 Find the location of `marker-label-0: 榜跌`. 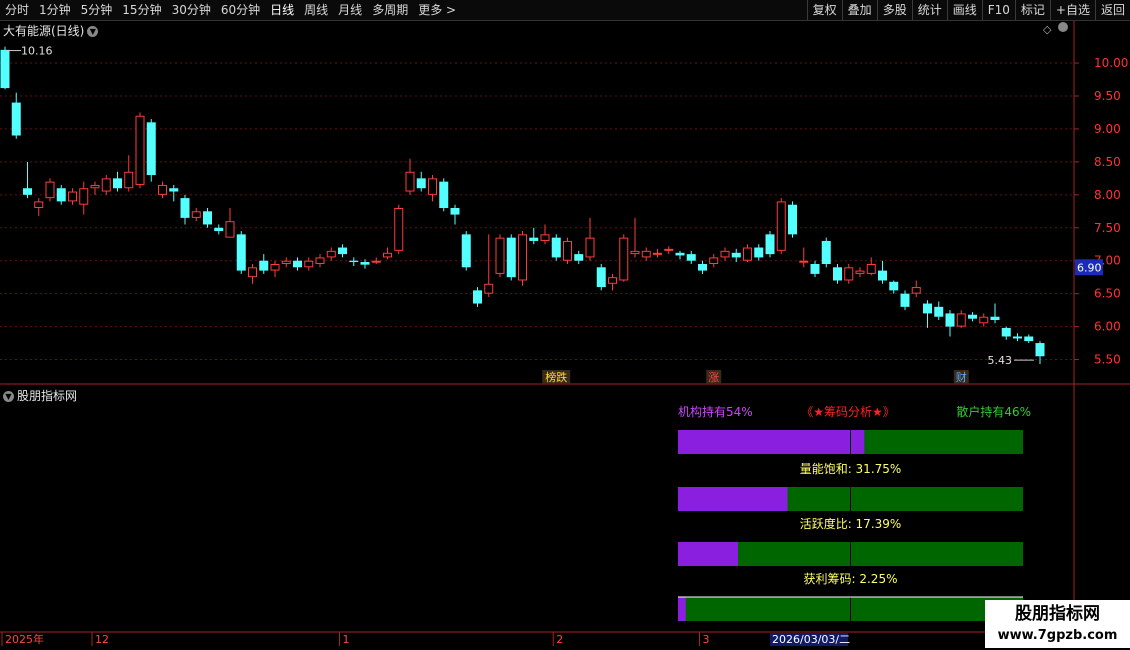

marker-label-0: 榜跌 is located at coordinates (556, 377).